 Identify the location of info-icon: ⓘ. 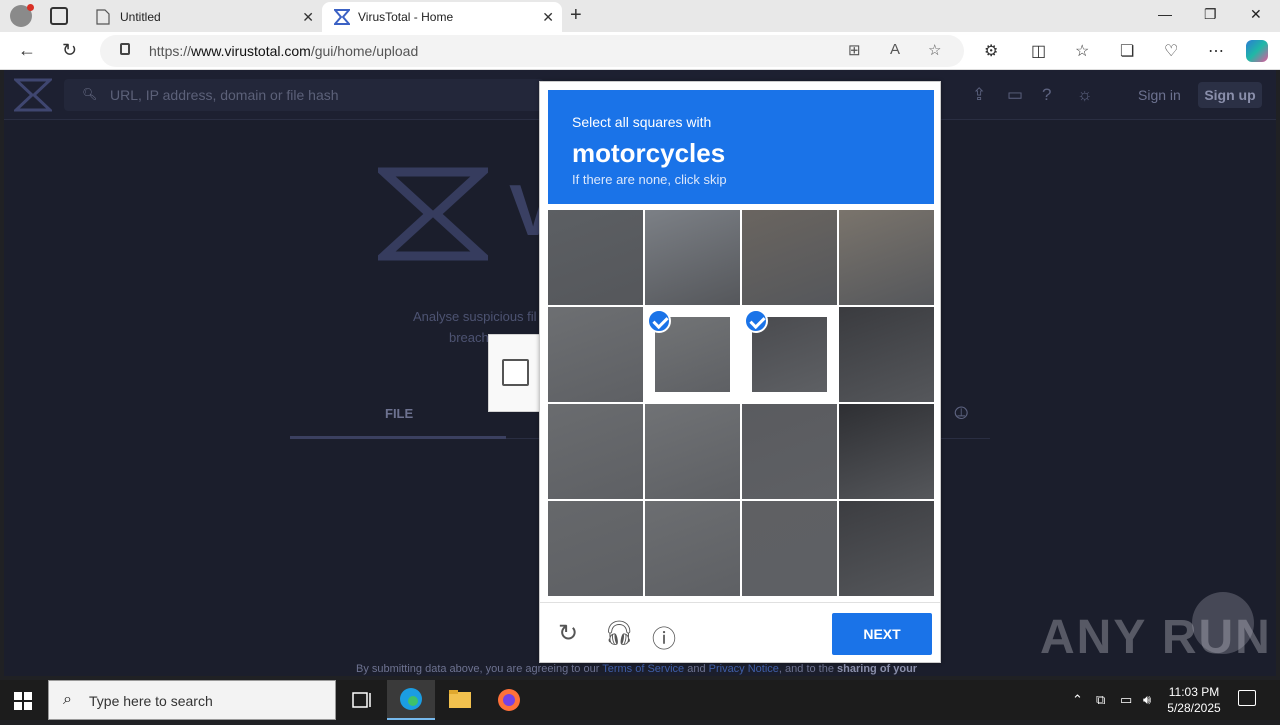
(664, 636).